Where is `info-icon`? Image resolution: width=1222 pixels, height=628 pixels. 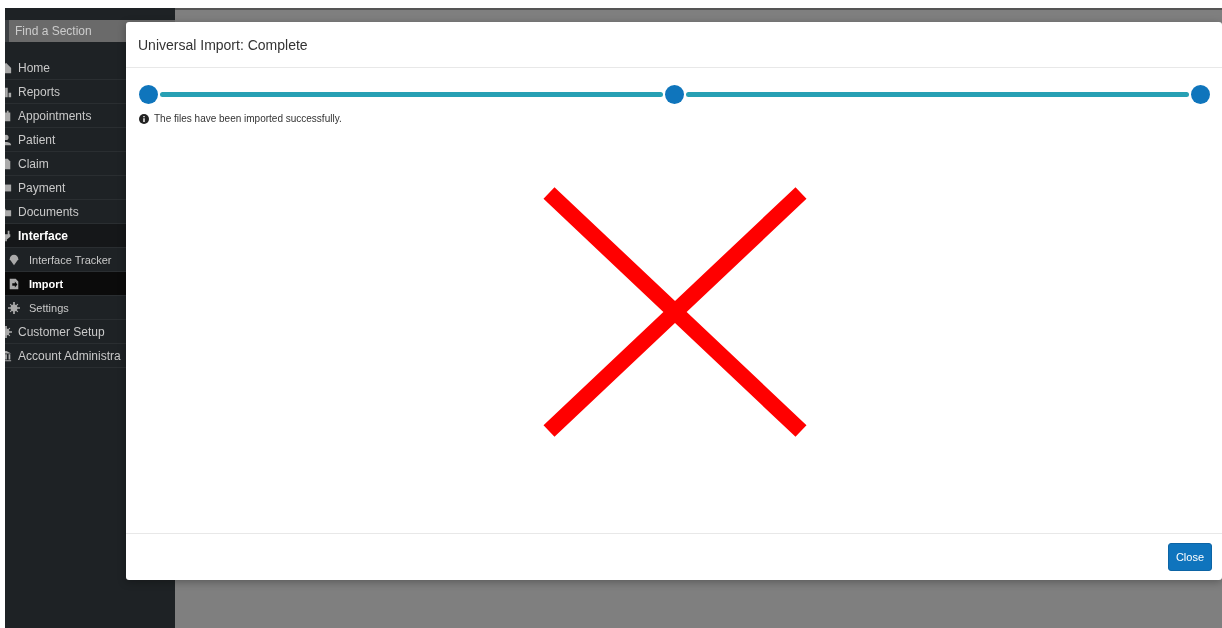
info-icon is located at coordinates (144, 118).